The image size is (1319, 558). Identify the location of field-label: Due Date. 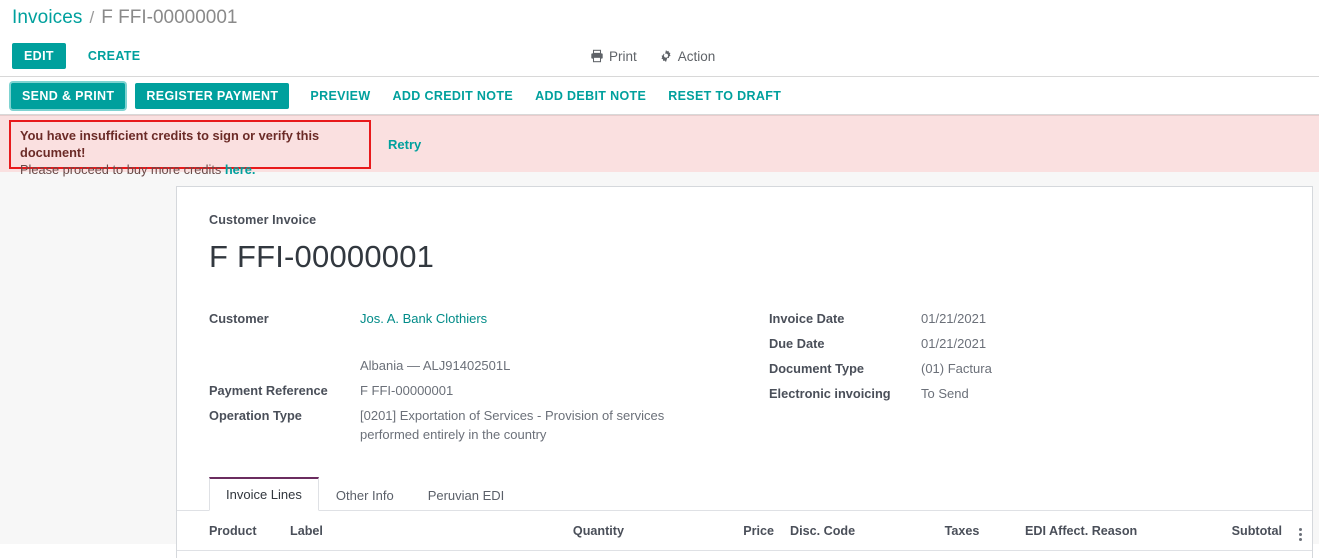
(797, 343).